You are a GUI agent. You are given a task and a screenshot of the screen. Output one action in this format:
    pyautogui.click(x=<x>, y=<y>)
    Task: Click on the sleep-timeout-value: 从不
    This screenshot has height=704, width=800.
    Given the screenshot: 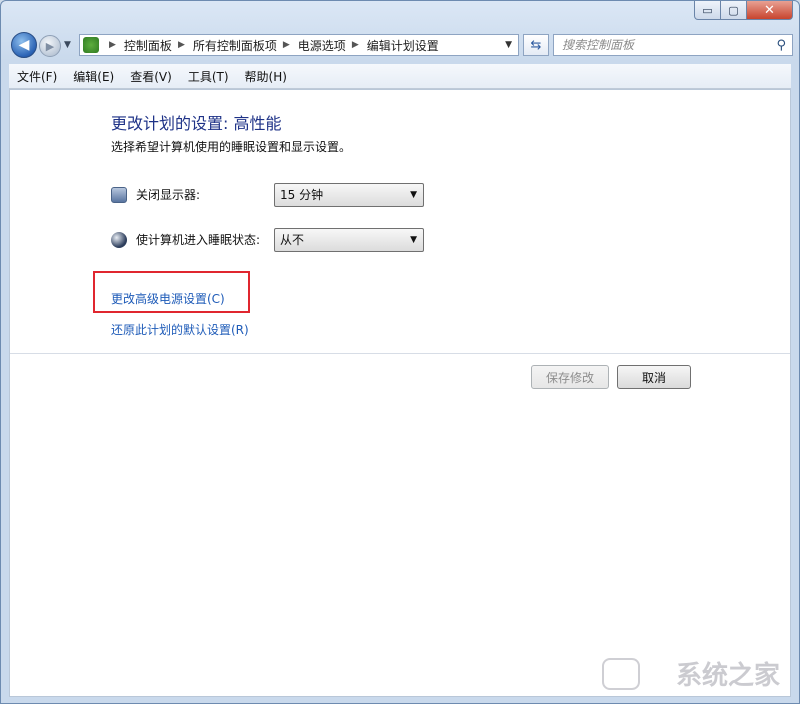 What is the action you would take?
    pyautogui.click(x=292, y=240)
    